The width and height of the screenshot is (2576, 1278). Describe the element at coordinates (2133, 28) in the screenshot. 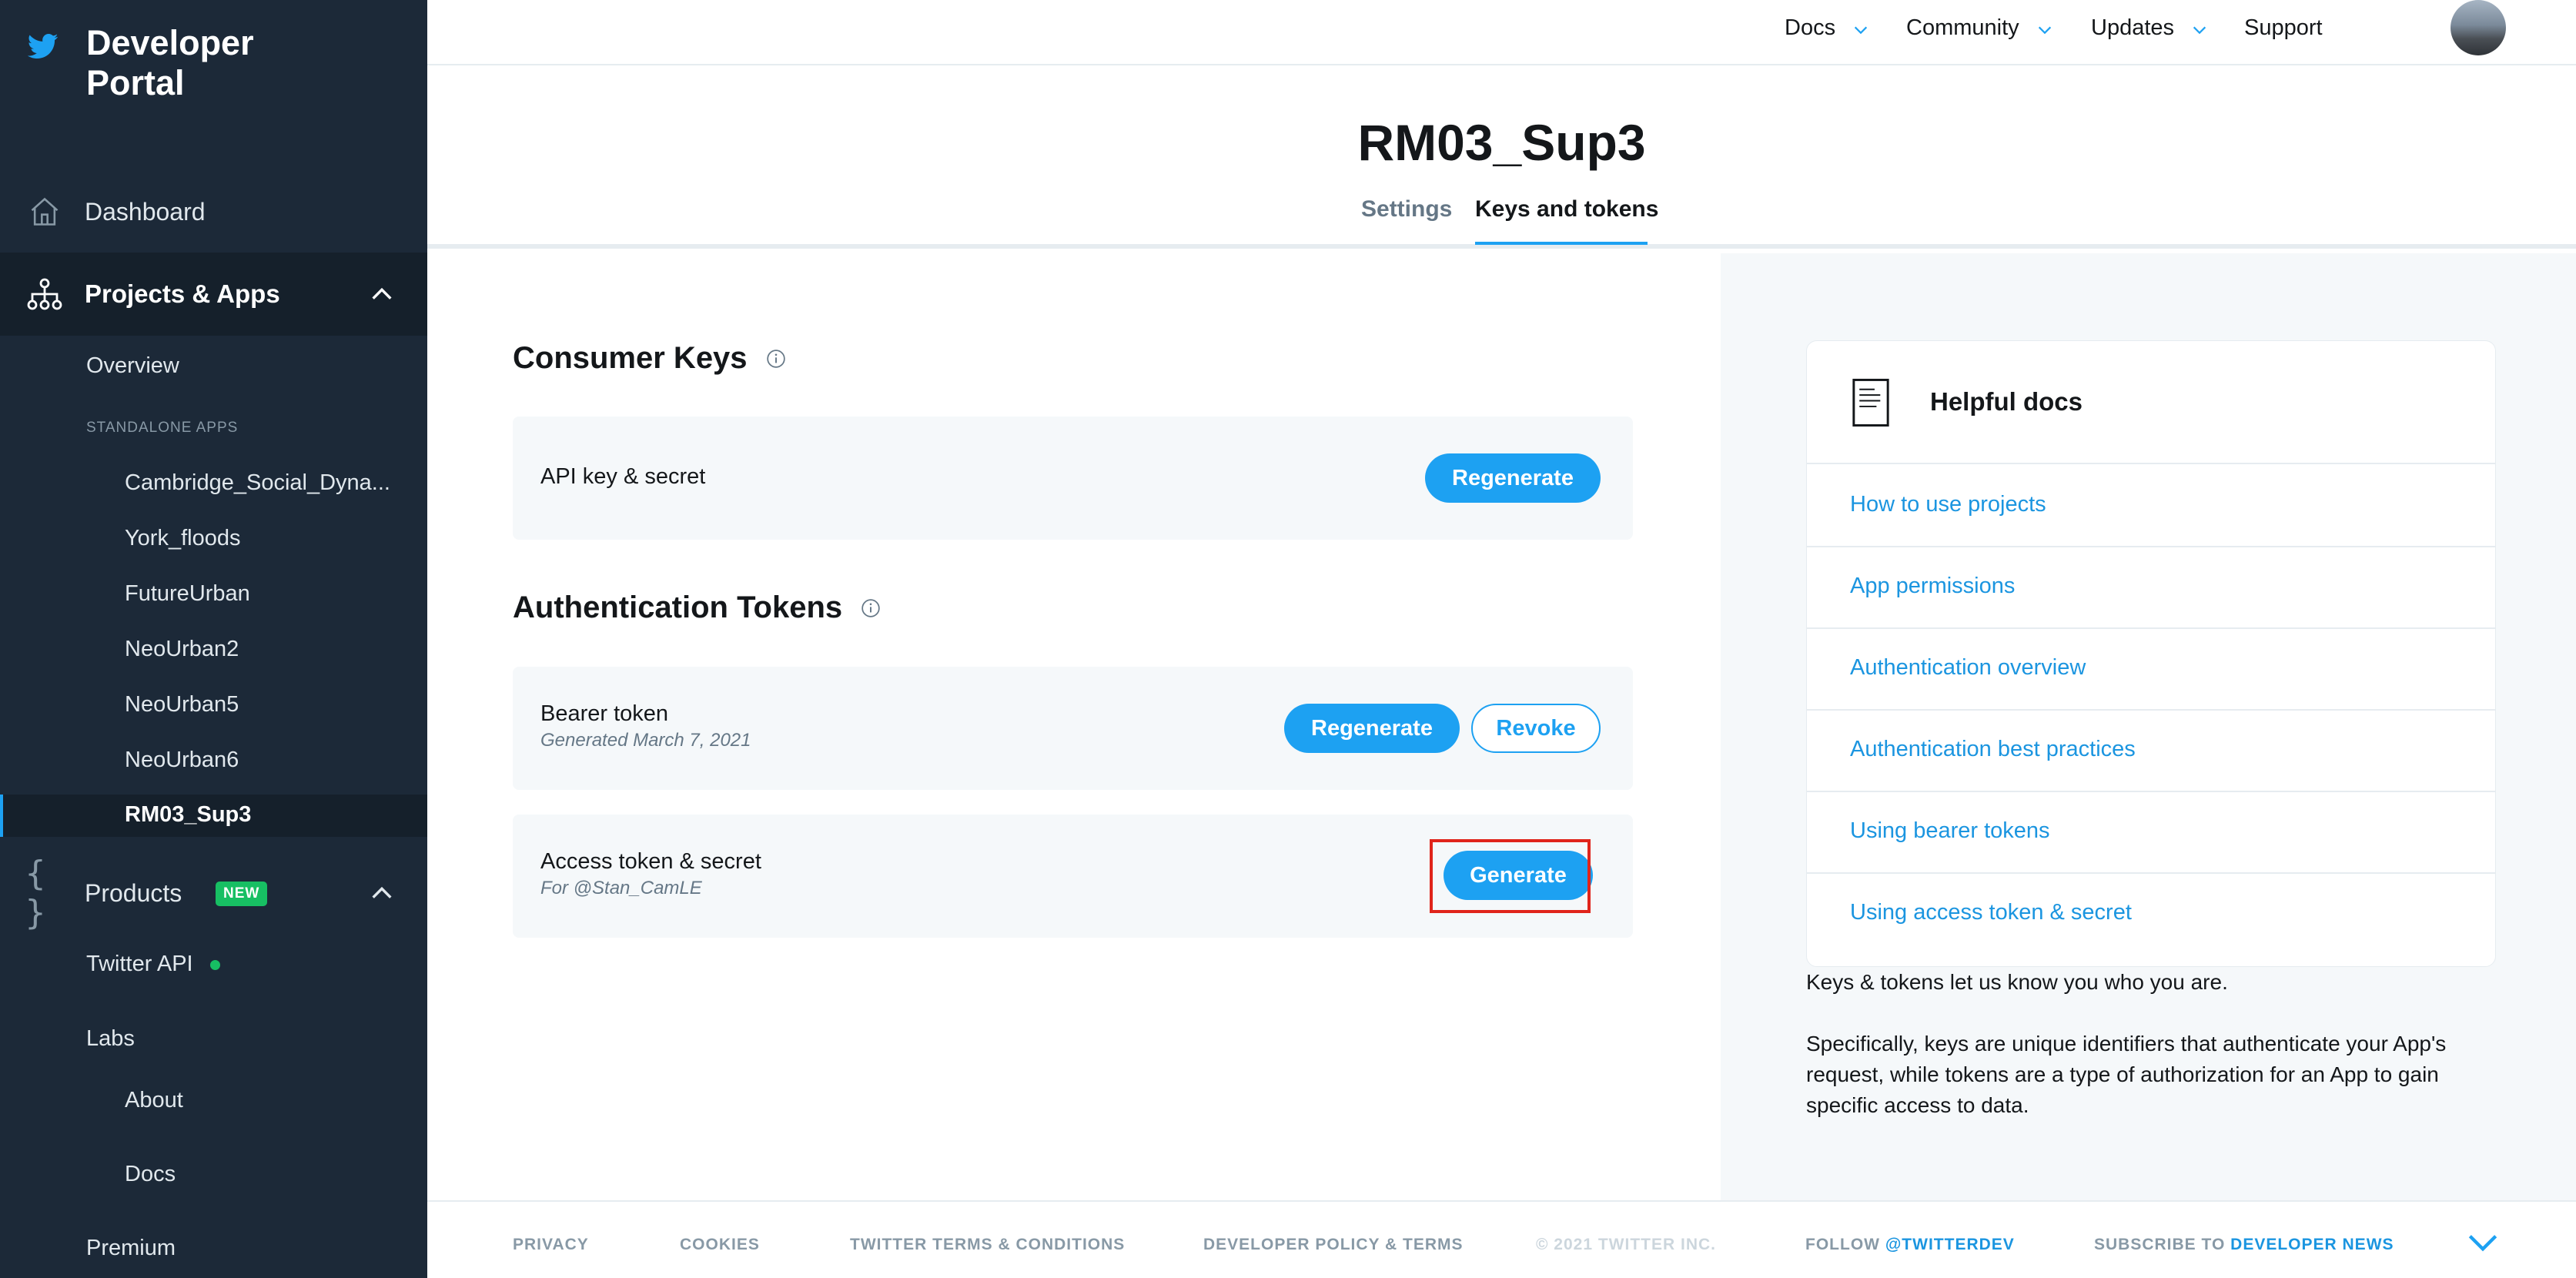

I see `topnav-label: Updates` at that location.